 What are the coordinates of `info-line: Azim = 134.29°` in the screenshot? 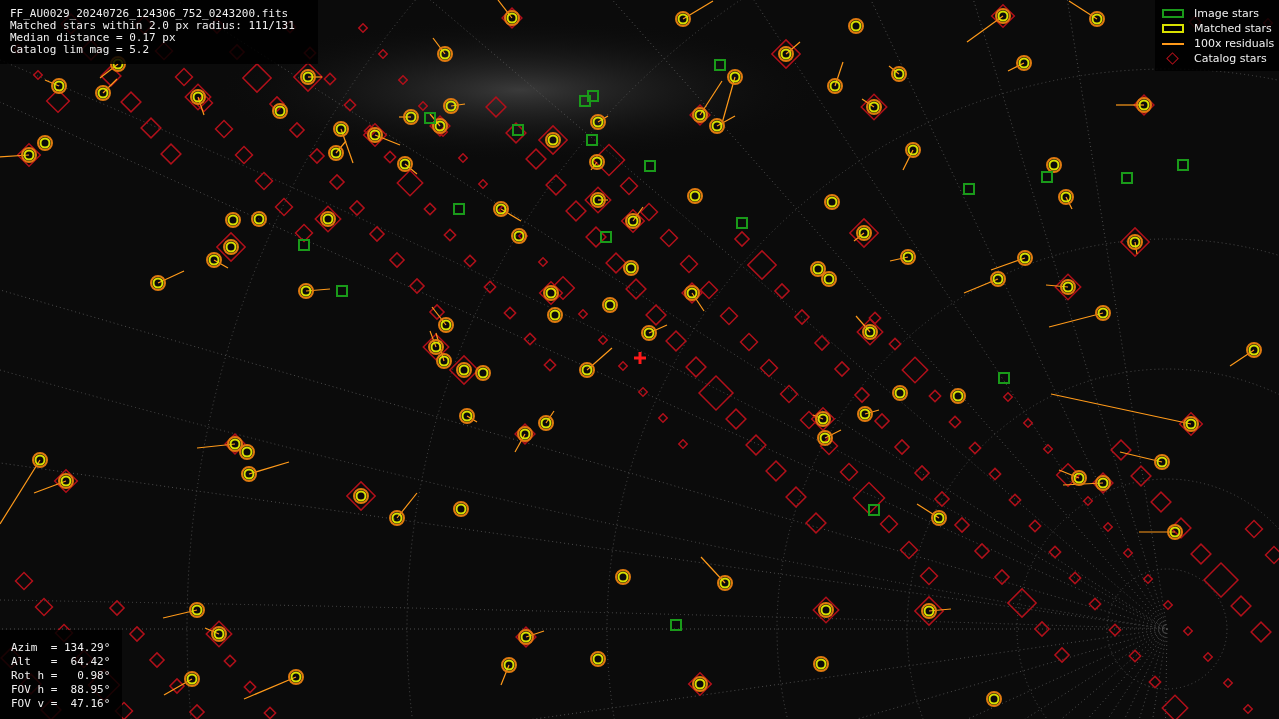 It's located at (61, 648).